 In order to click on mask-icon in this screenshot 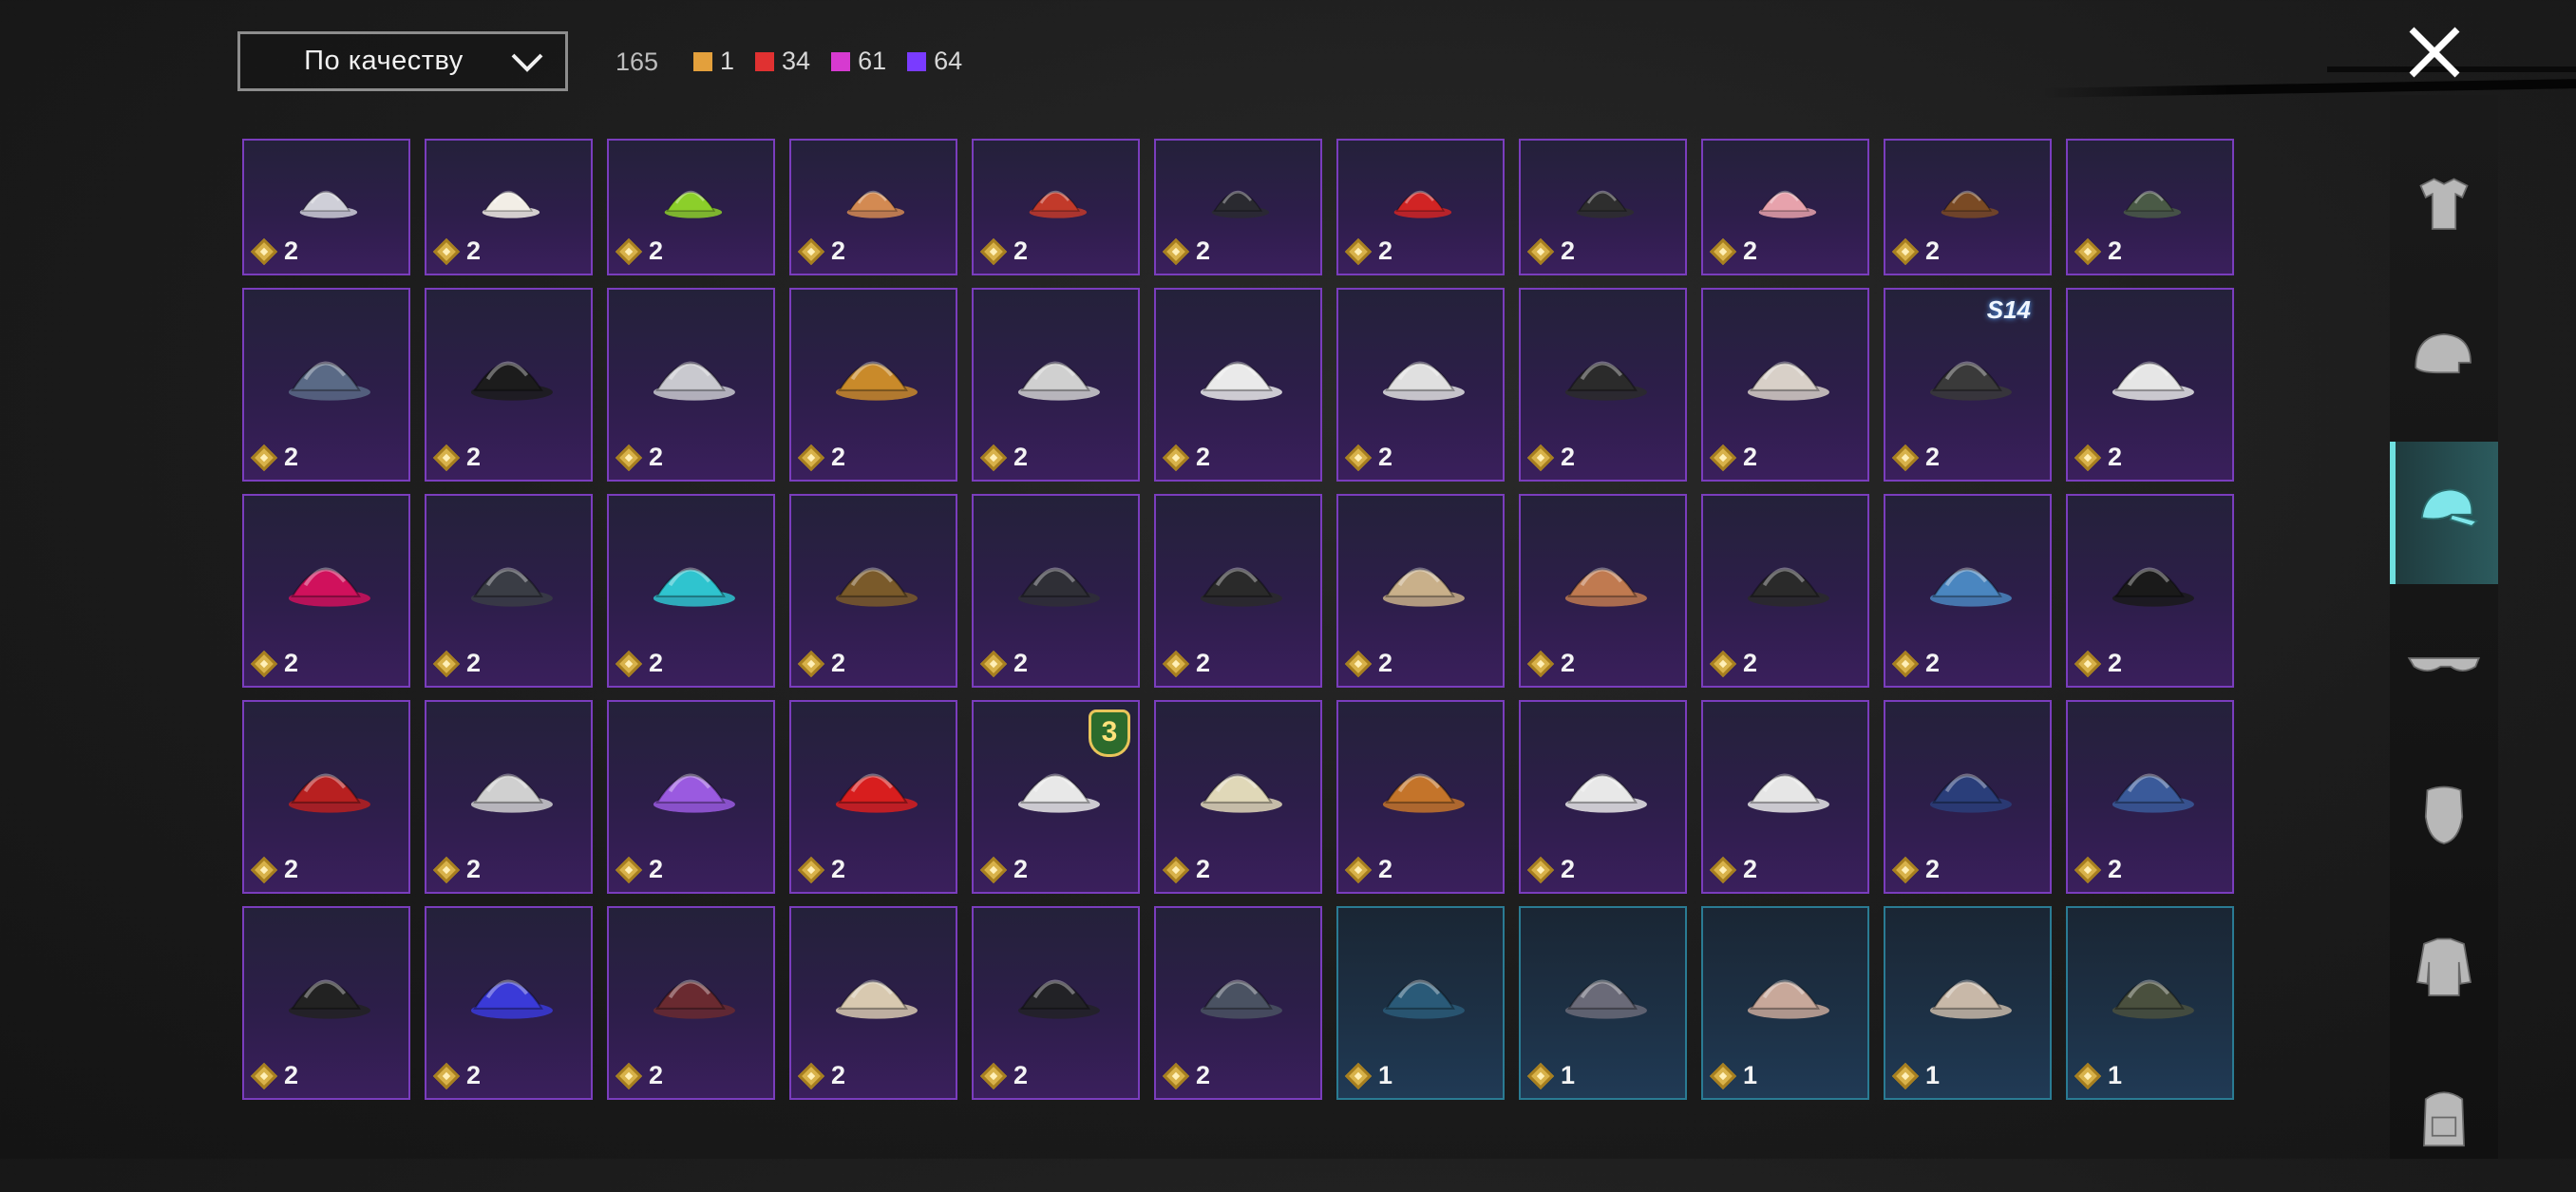, I will do `click(2444, 814)`.